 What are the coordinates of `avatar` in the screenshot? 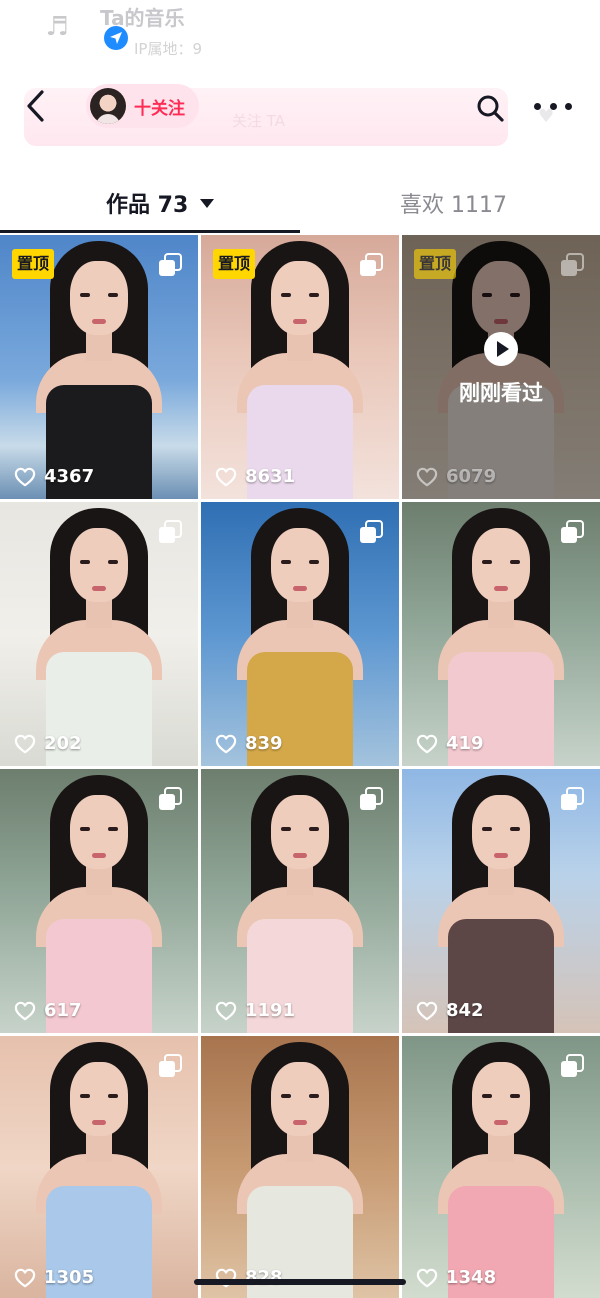 It's located at (108, 106).